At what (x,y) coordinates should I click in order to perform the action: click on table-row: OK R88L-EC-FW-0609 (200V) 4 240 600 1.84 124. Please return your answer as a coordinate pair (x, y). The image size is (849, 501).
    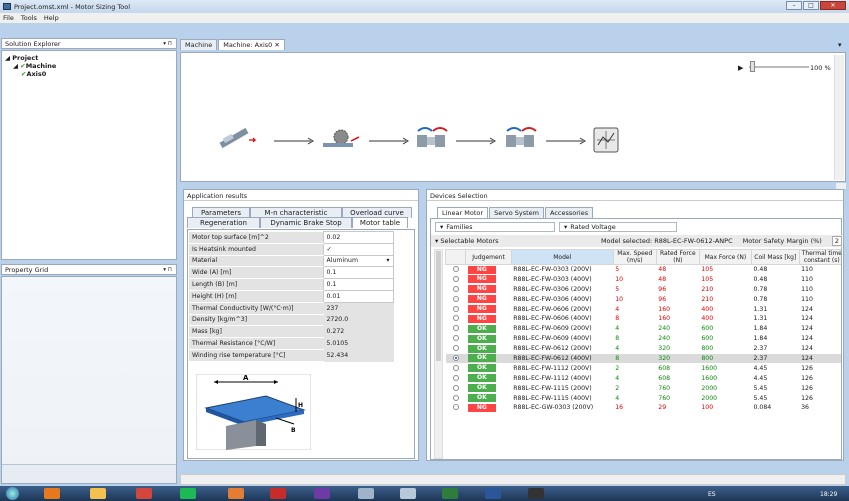
    Looking at the image, I should click on (644, 329).